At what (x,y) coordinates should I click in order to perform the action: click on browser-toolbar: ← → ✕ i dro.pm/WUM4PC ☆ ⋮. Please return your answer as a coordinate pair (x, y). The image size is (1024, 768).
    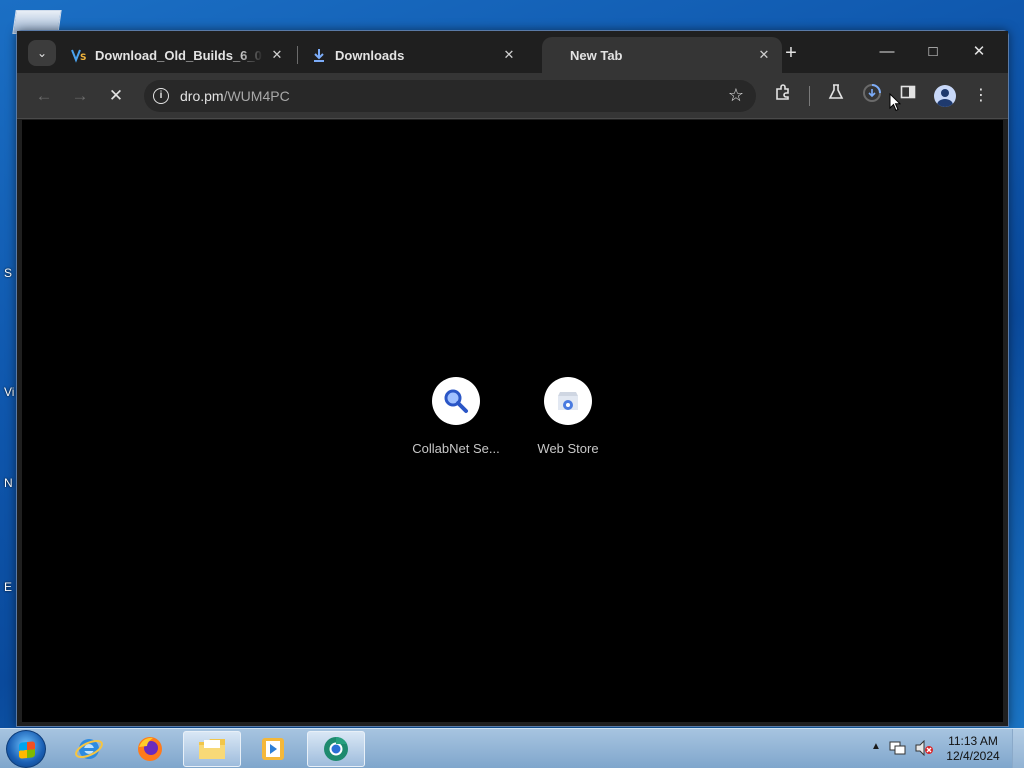
    Looking at the image, I should click on (512, 96).